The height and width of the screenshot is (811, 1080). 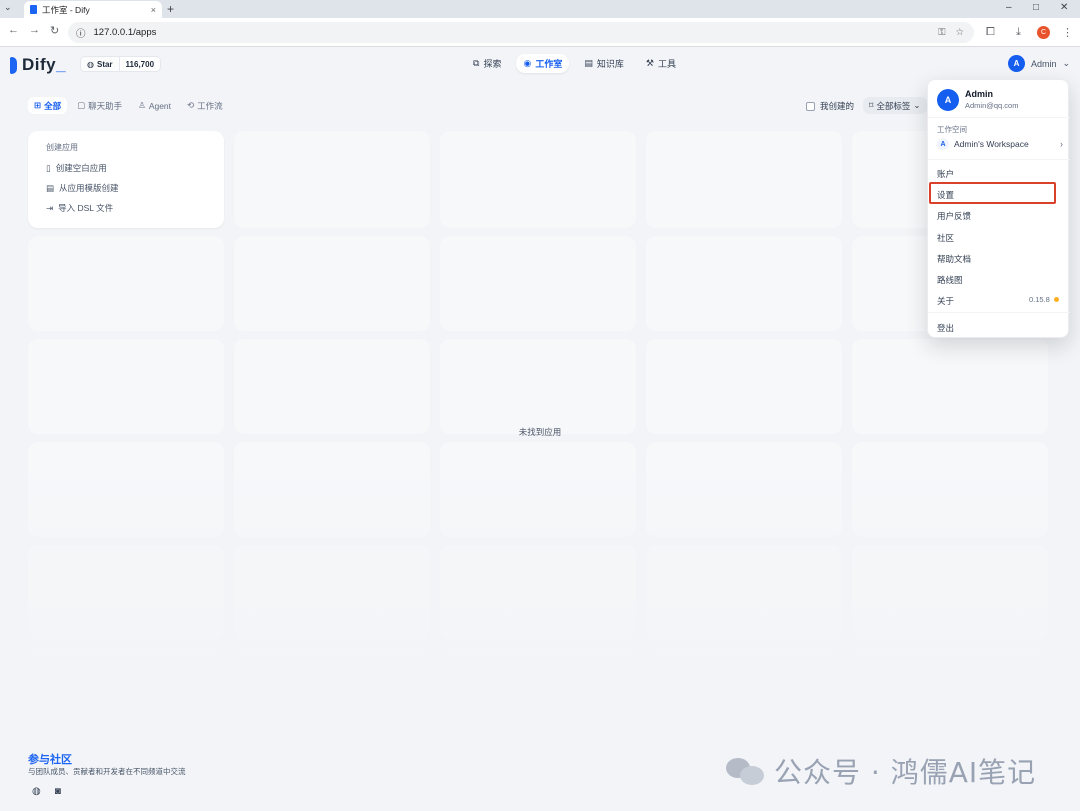 I want to click on create-app-card: 创建应用 ▯ 创建空白应用 ▤ 从应用模版创建 ⇥ 导入 DSL 文件, so click(x=126, y=179).